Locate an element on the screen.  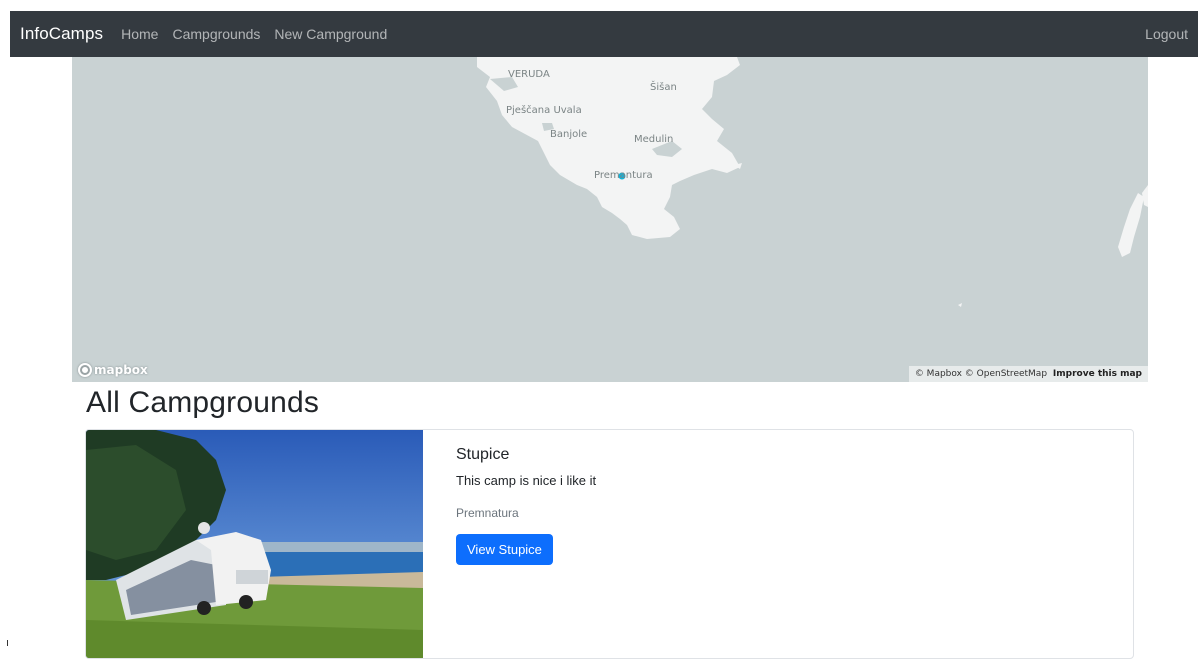
page-title: All Campgrounds is located at coordinates (203, 402).